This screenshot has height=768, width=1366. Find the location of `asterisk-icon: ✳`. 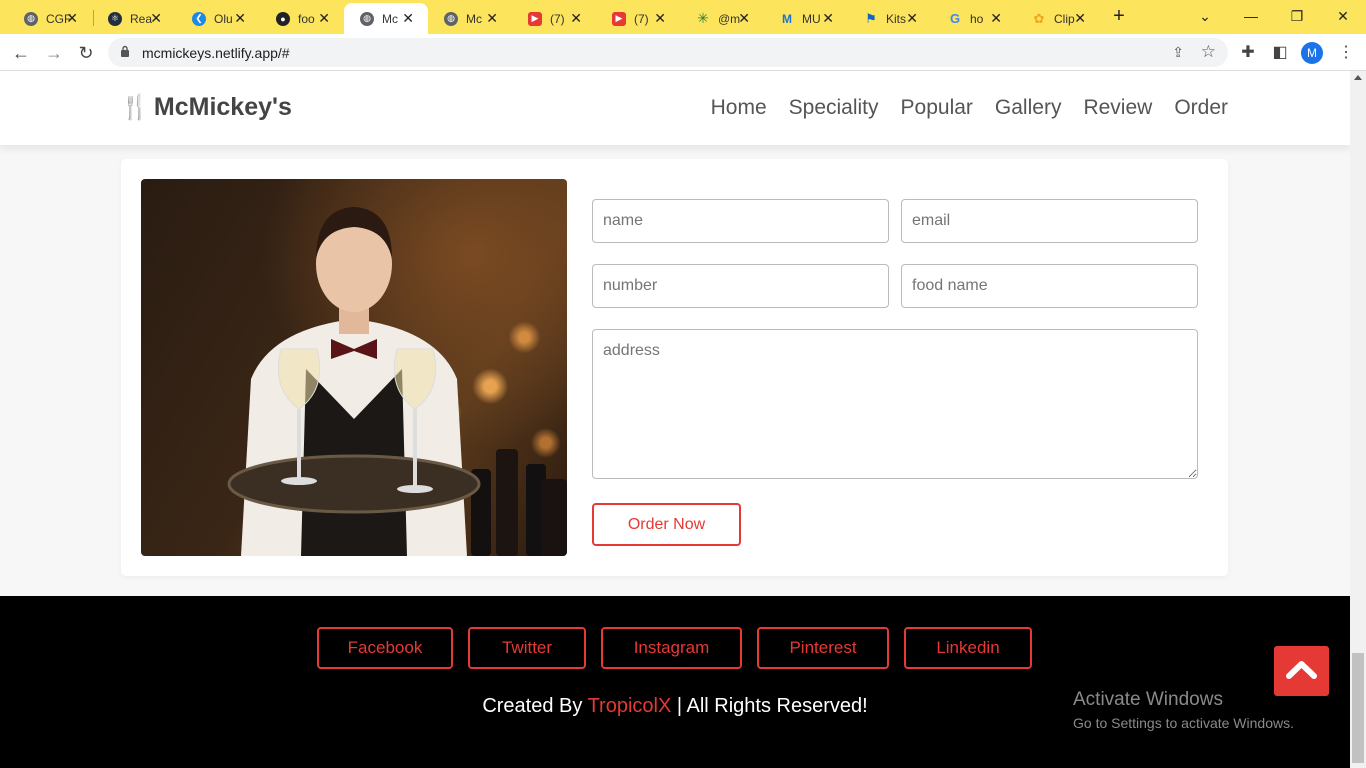

asterisk-icon: ✳ is located at coordinates (703, 18).